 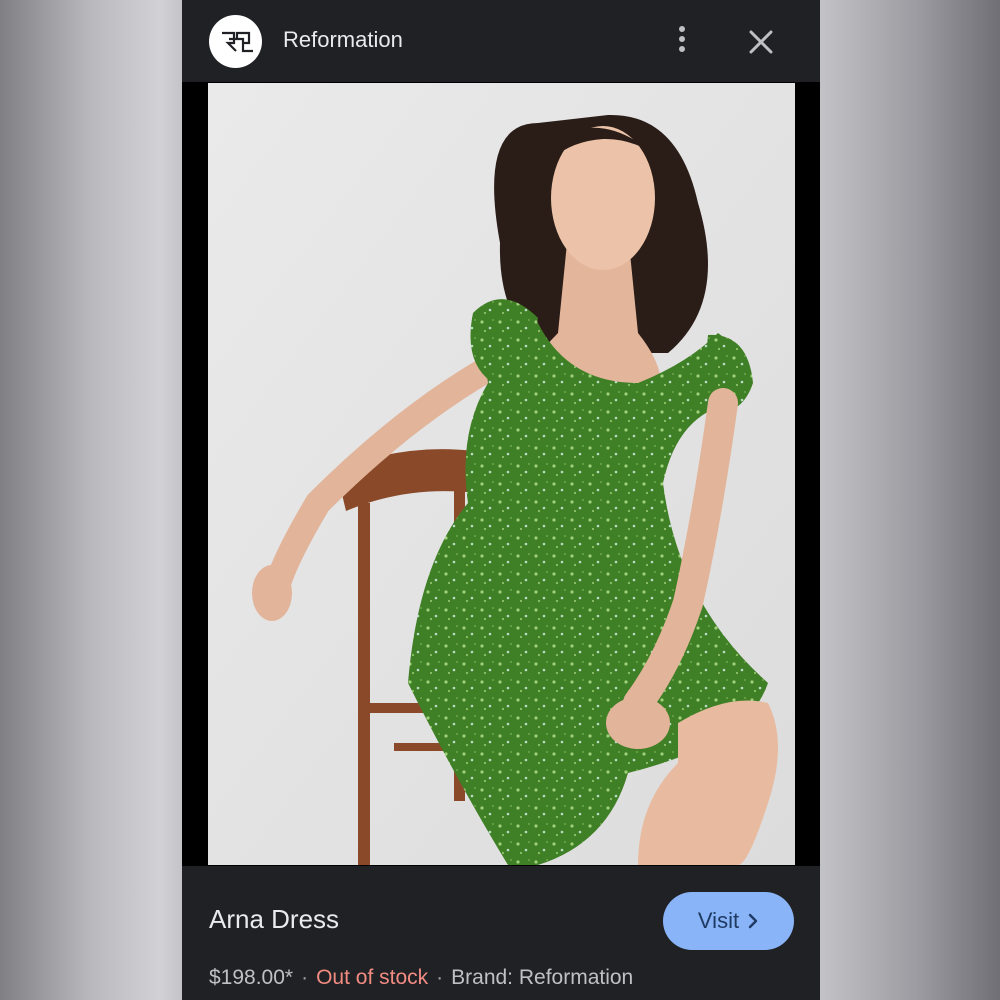 What do you see at coordinates (718, 920) in the screenshot?
I see `visit-label: Visit` at bounding box center [718, 920].